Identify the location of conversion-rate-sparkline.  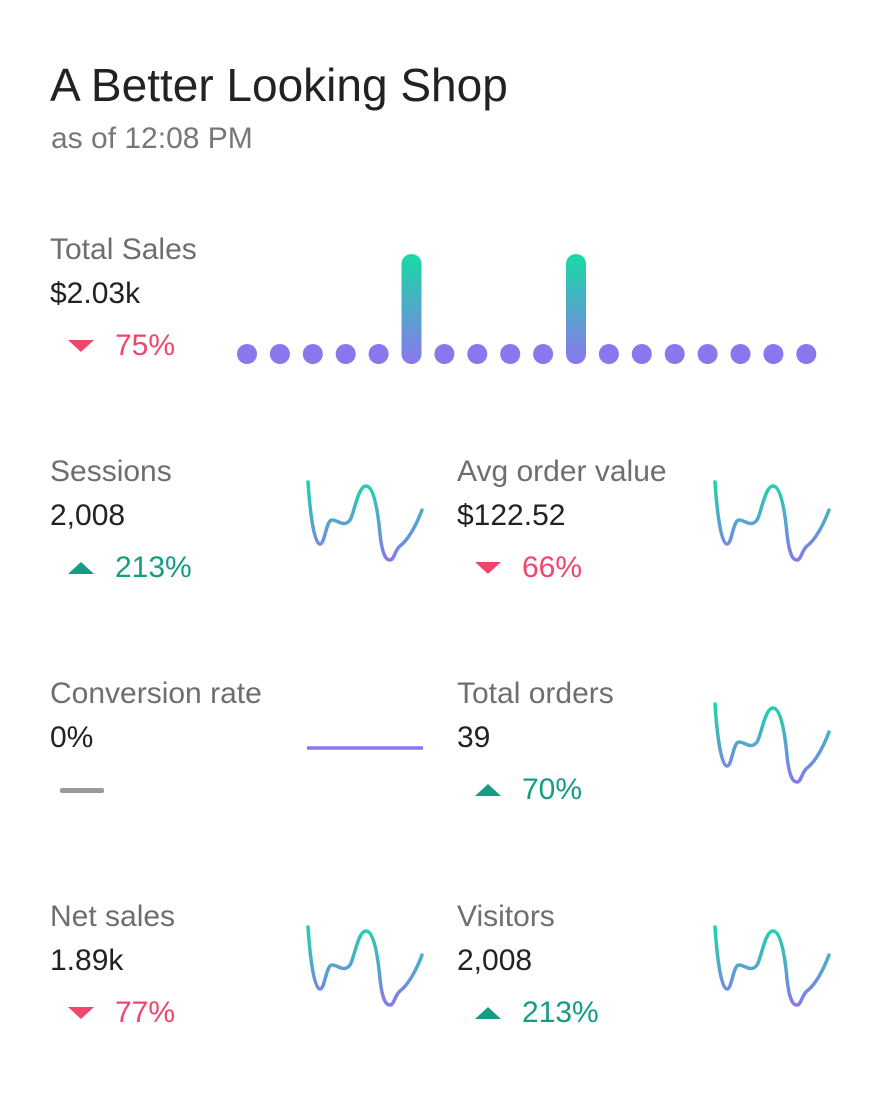
(365, 748).